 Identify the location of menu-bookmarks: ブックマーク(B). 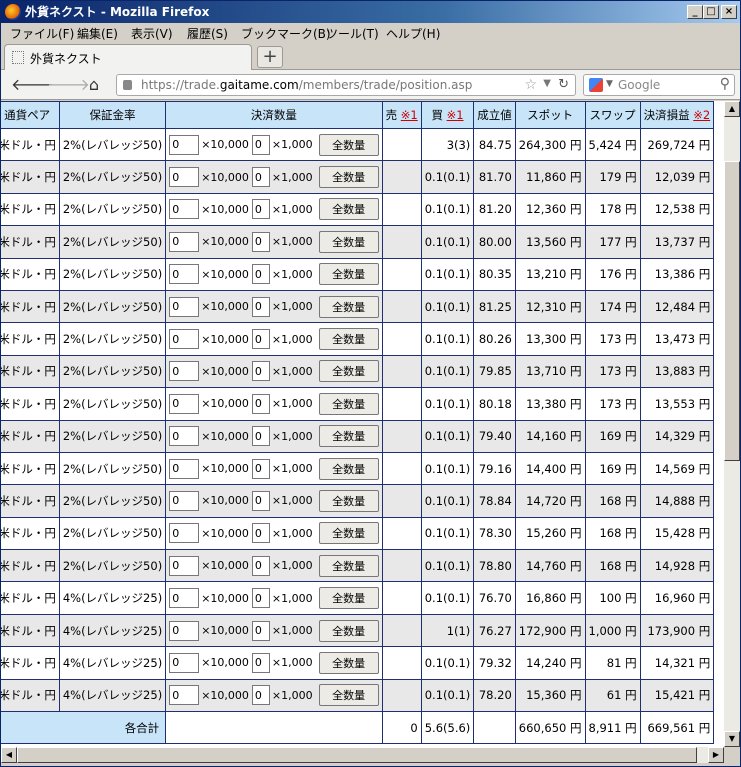
(286, 33).